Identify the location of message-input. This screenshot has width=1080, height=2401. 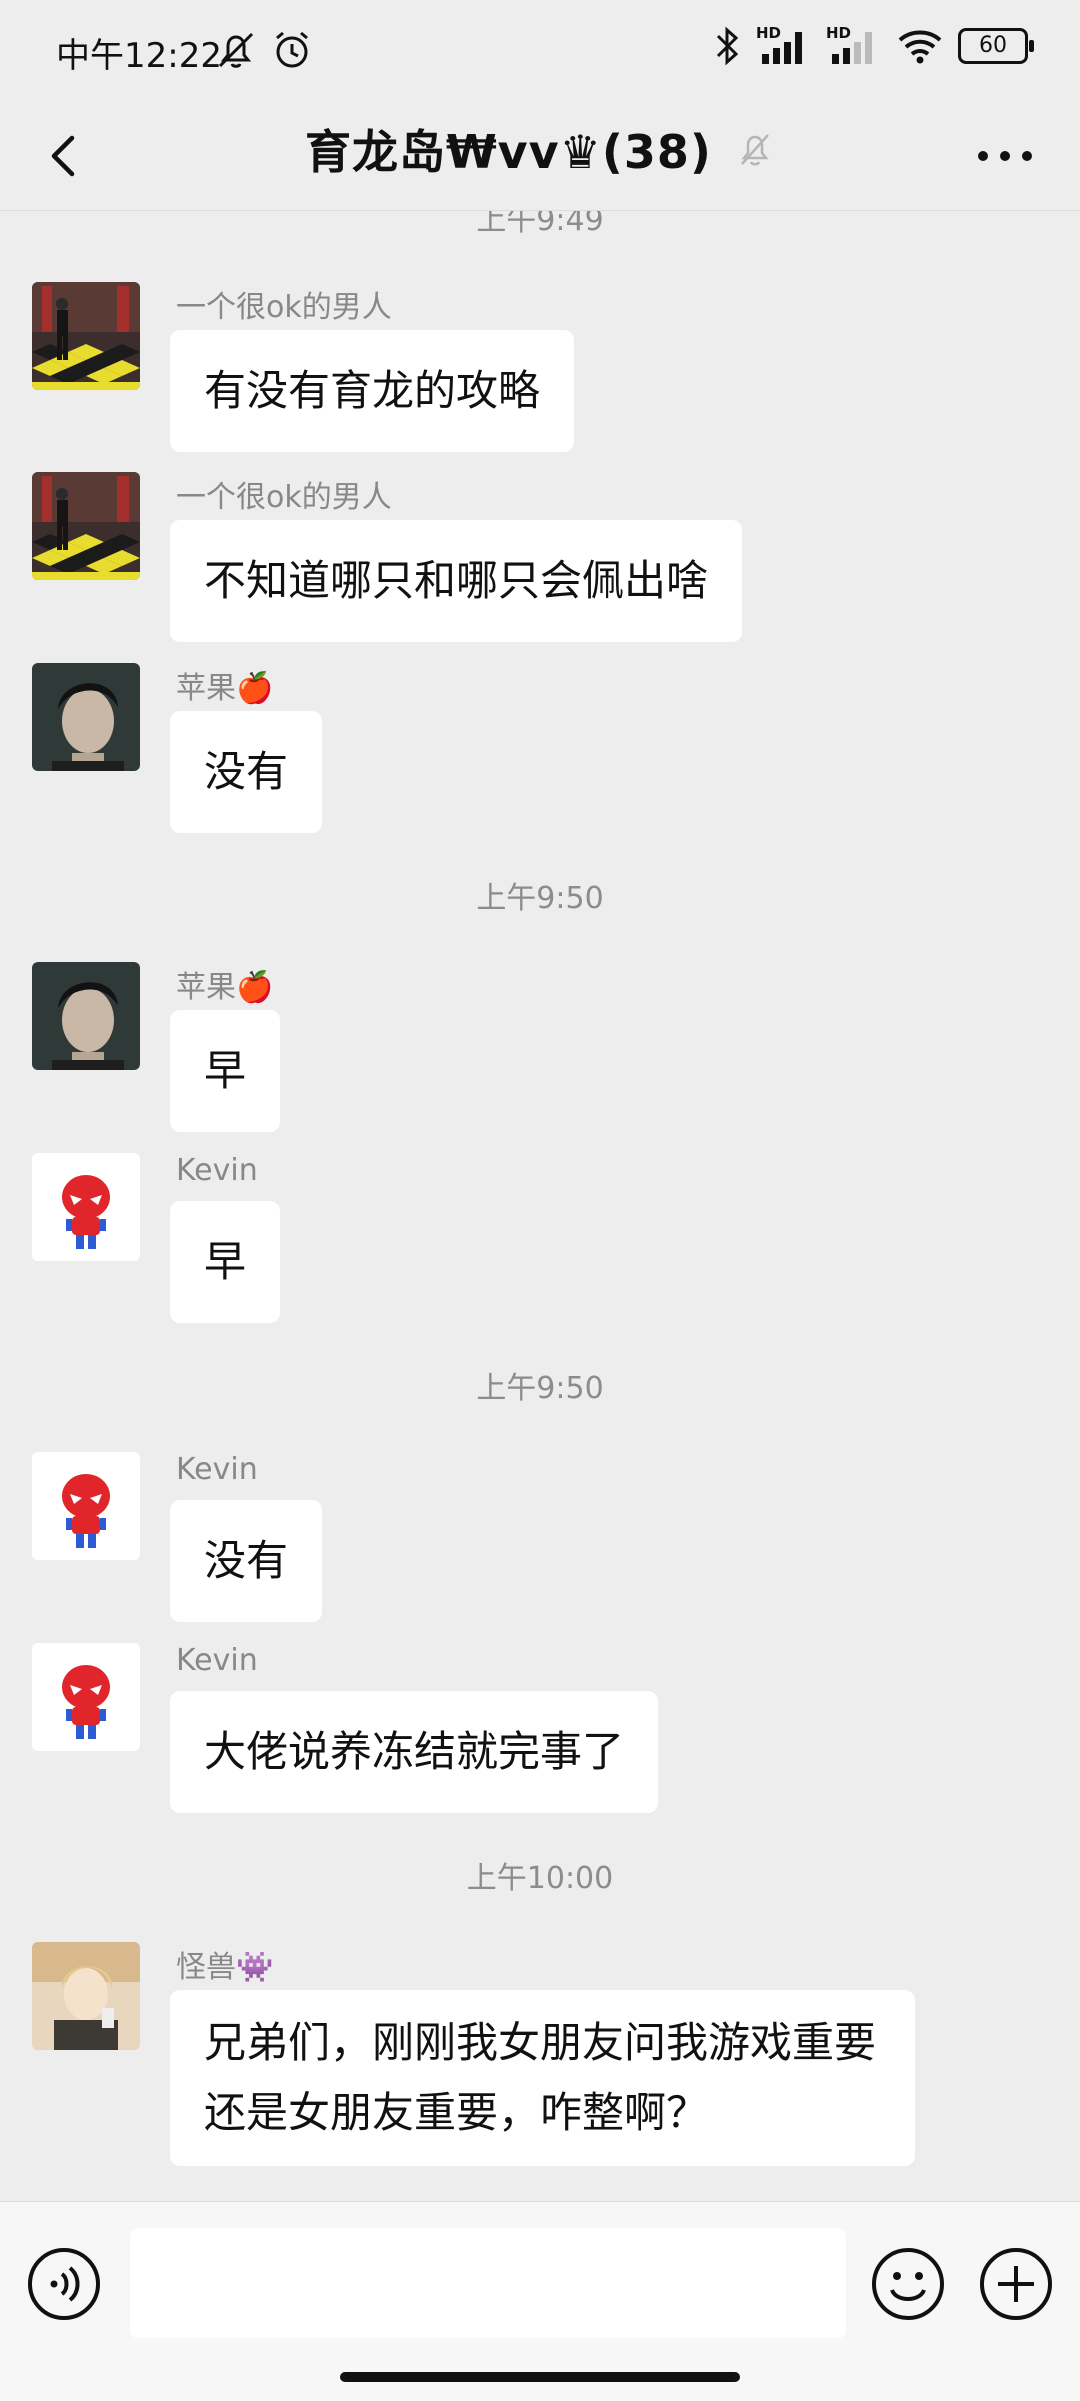
(488, 2283).